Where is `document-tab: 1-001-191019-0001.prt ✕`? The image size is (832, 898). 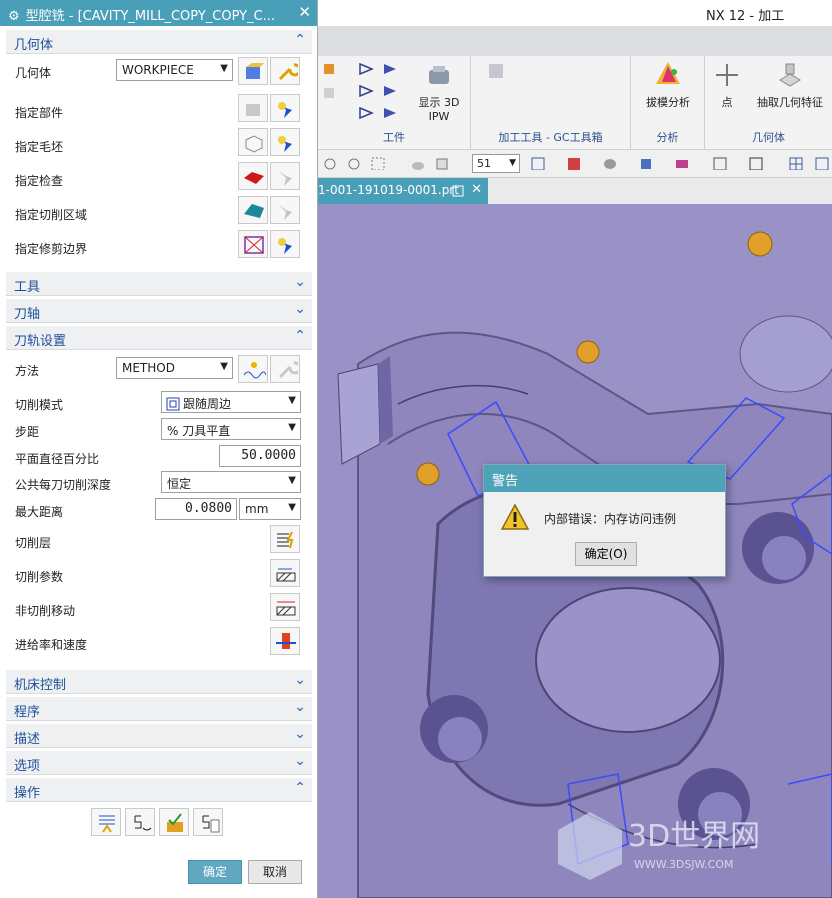
document-tab: 1-001-191019-0001.prt ✕ is located at coordinates (403, 191).